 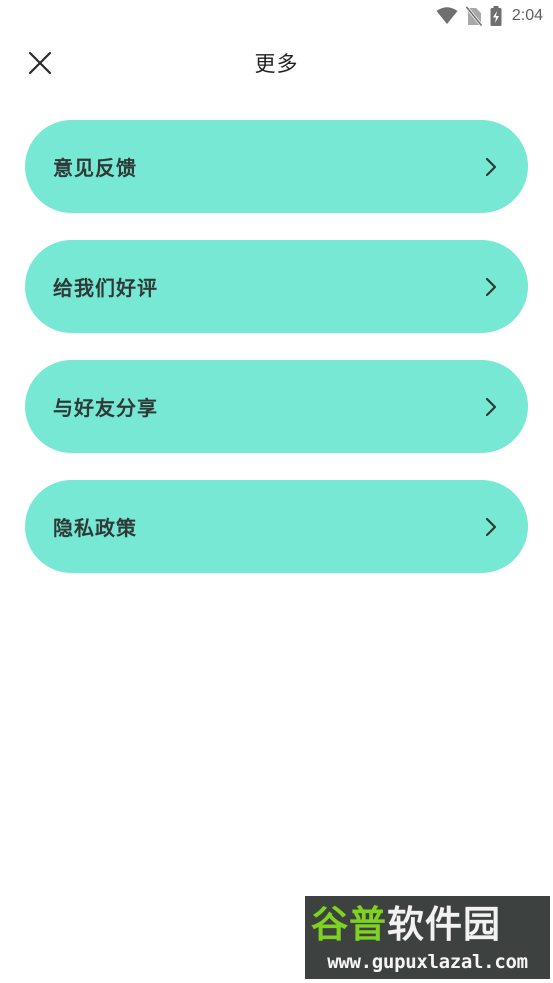 What do you see at coordinates (276, 16) in the screenshot?
I see `status-bar: 2:04` at bounding box center [276, 16].